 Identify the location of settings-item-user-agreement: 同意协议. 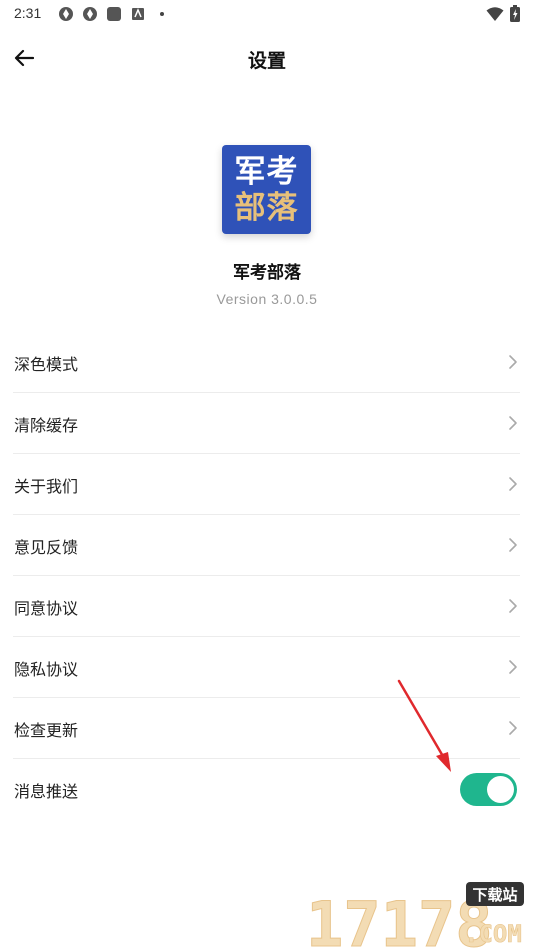
(266, 606).